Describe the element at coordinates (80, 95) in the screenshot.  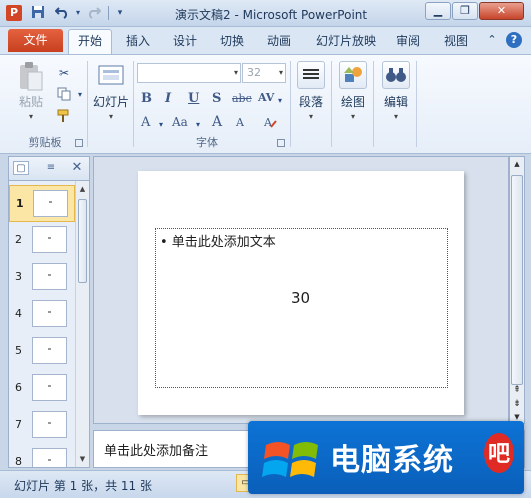
I see `copy-dropdown-icon: ▾` at that location.